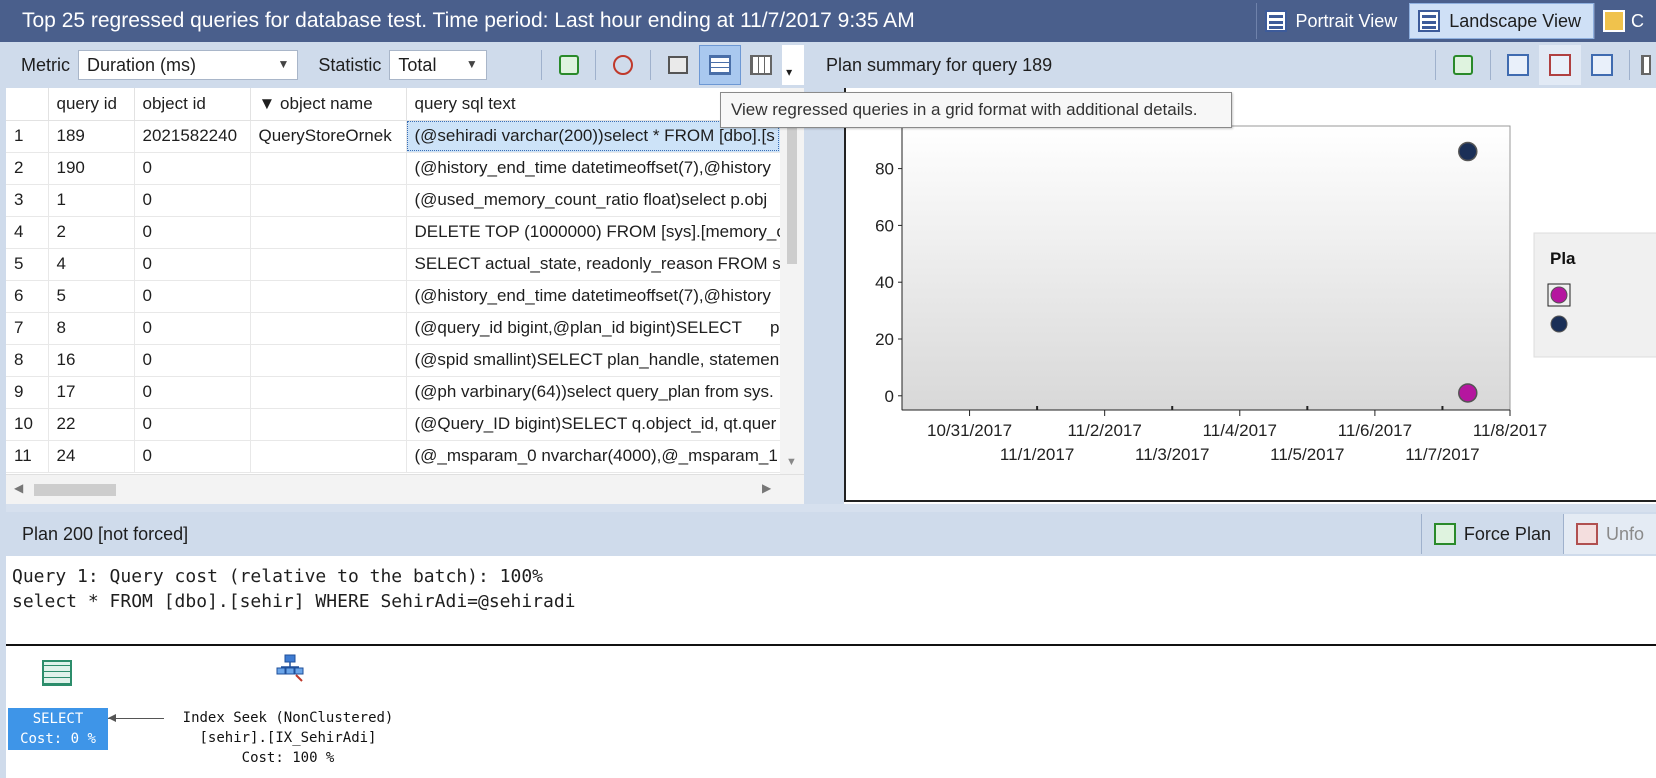 The height and width of the screenshot is (778, 1656). Describe the element at coordinates (91, 328) in the screenshot. I see `query-id-cell: 8` at that location.